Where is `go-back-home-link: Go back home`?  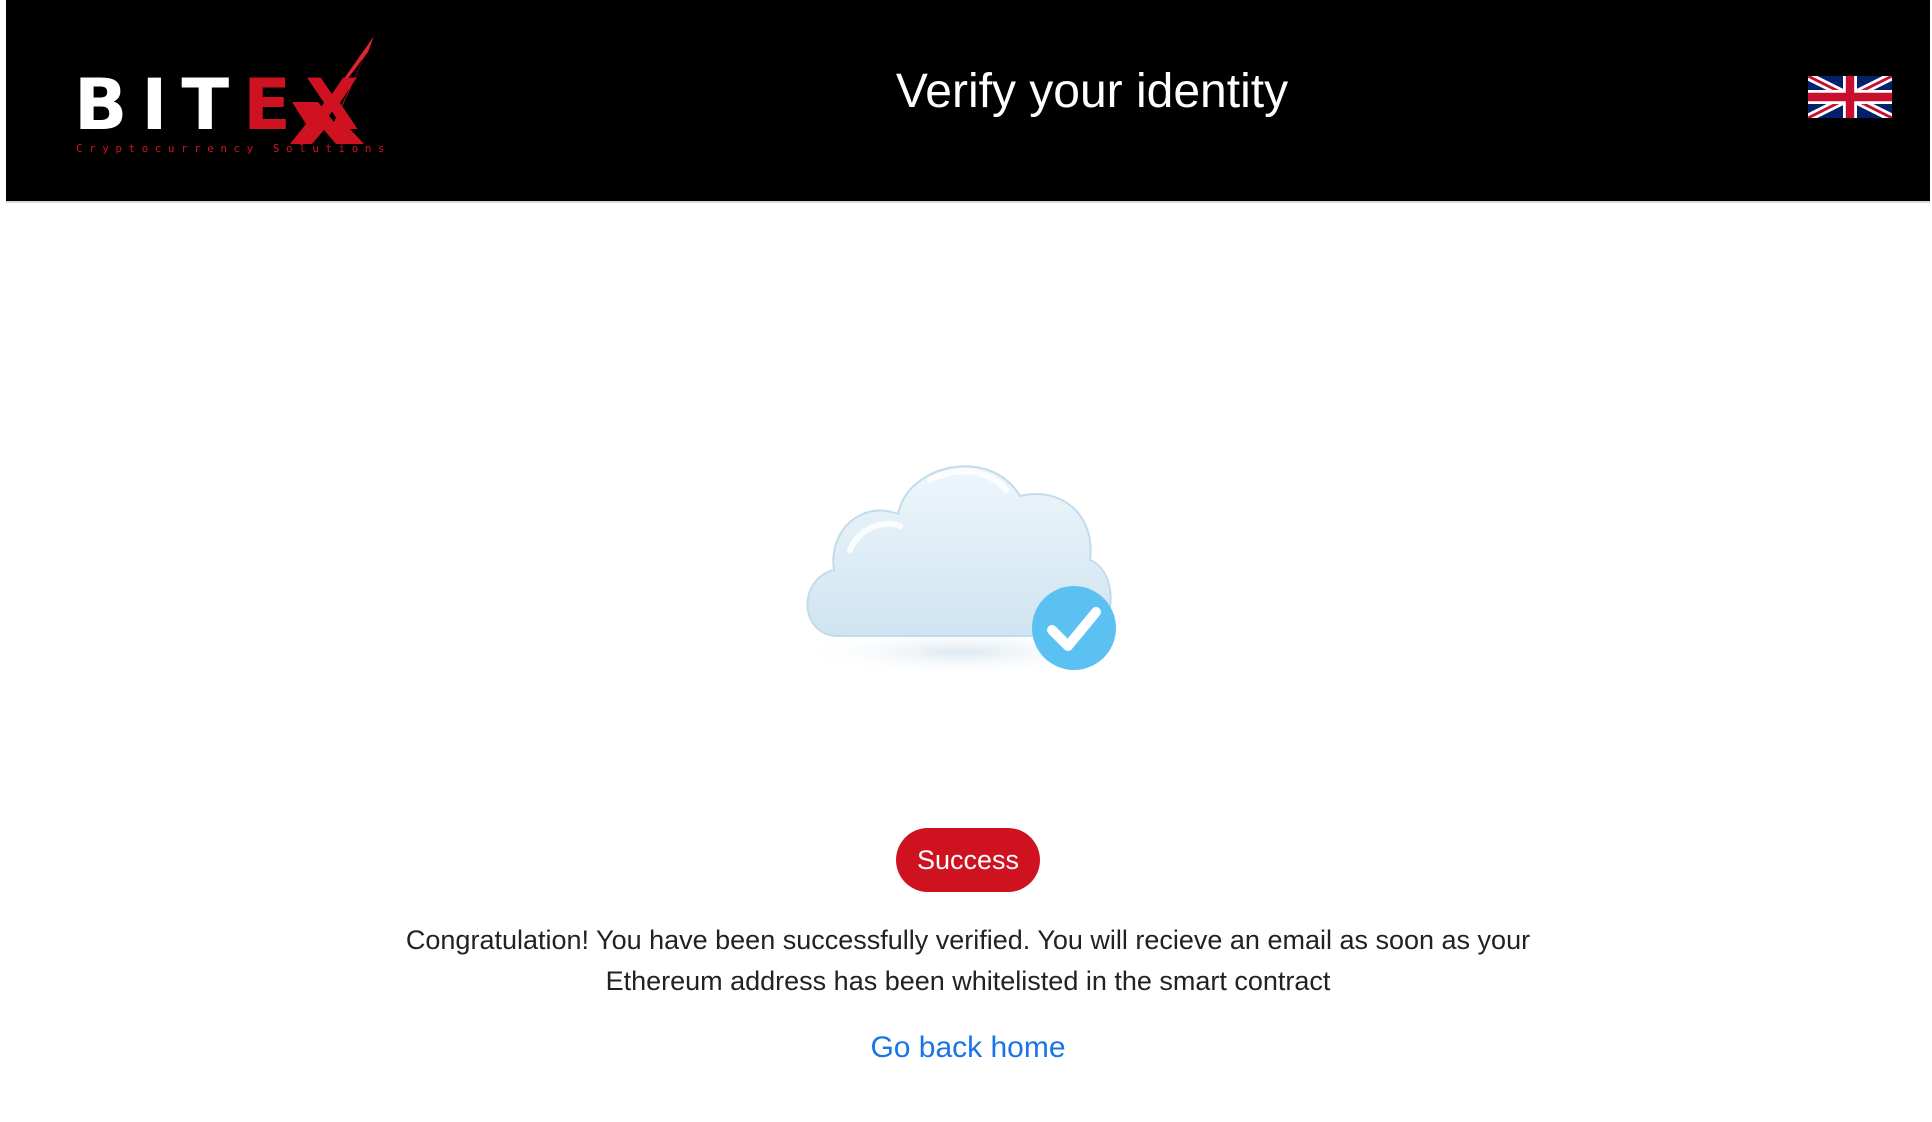
go-back-home-link: Go back home is located at coordinates (968, 1048).